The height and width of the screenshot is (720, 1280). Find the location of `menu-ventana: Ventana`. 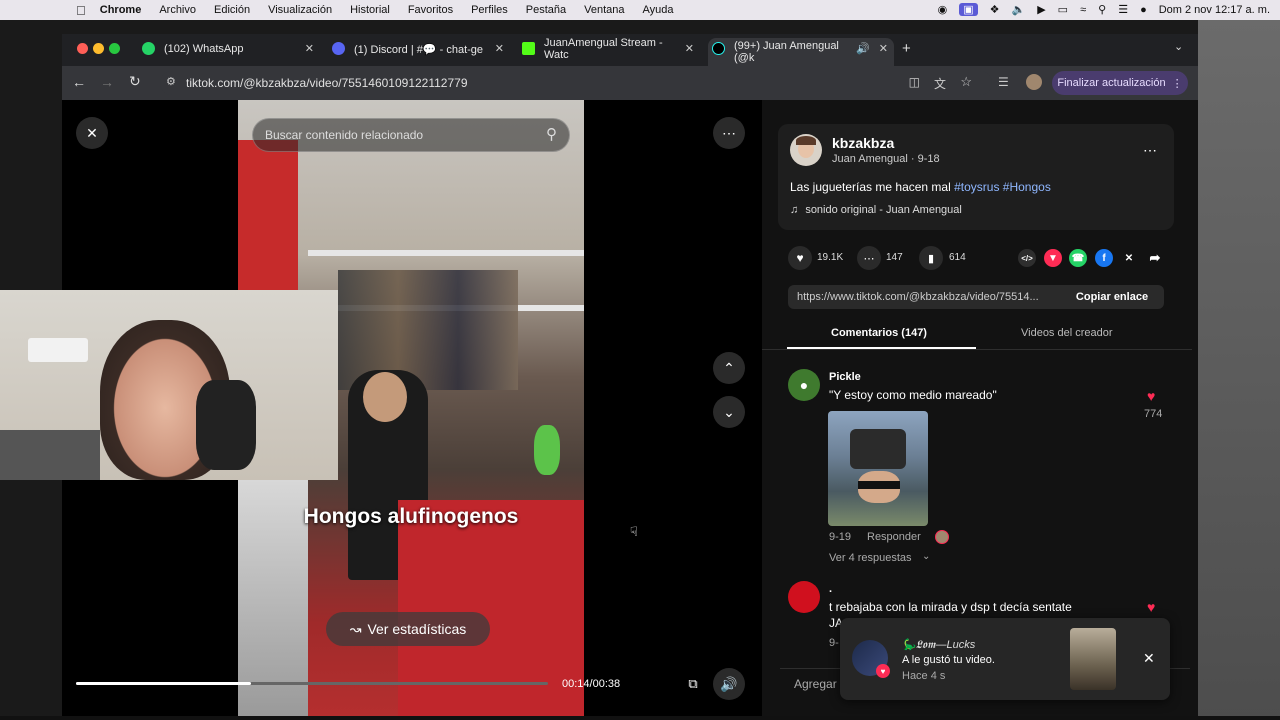

menu-ventana: Ventana is located at coordinates (604, 10).